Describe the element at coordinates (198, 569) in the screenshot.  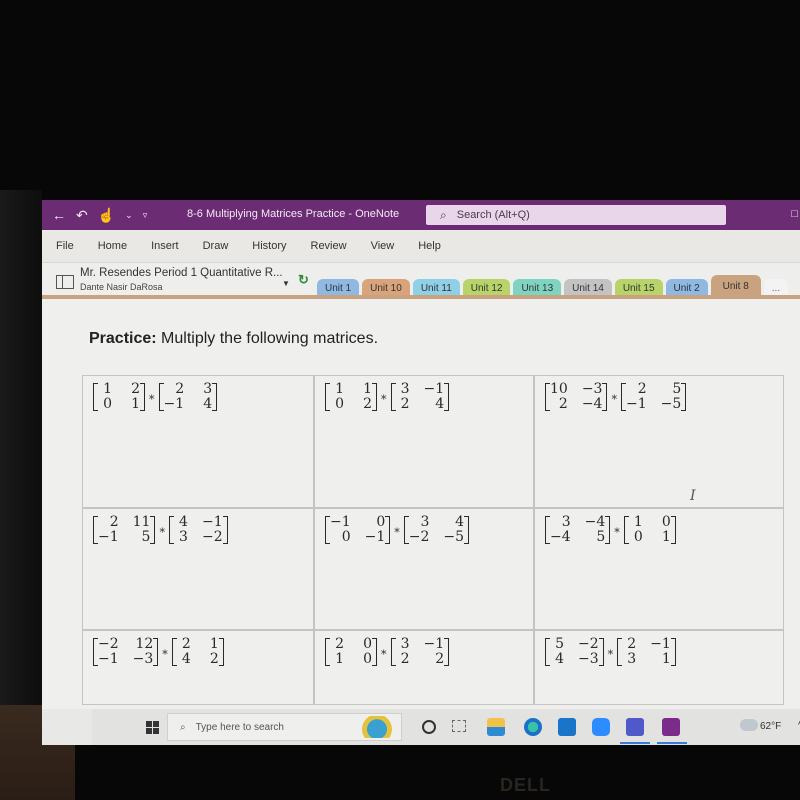
I see `problem-cell: 2 11 −1 5 * 4 −1 3 −2` at that location.